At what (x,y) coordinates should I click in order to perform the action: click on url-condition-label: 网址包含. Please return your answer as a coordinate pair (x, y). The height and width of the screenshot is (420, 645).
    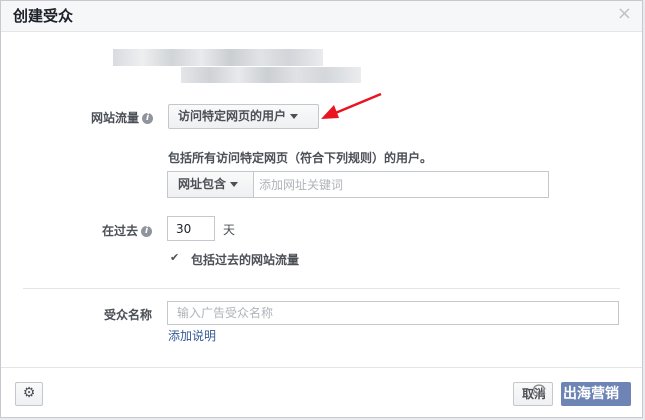
    Looking at the image, I should click on (202, 184).